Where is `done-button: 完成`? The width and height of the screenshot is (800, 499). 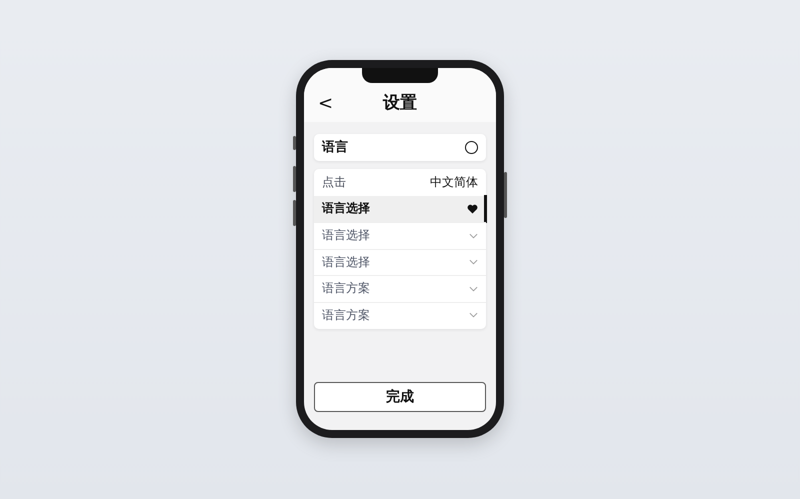
done-button: 完成 is located at coordinates (400, 397).